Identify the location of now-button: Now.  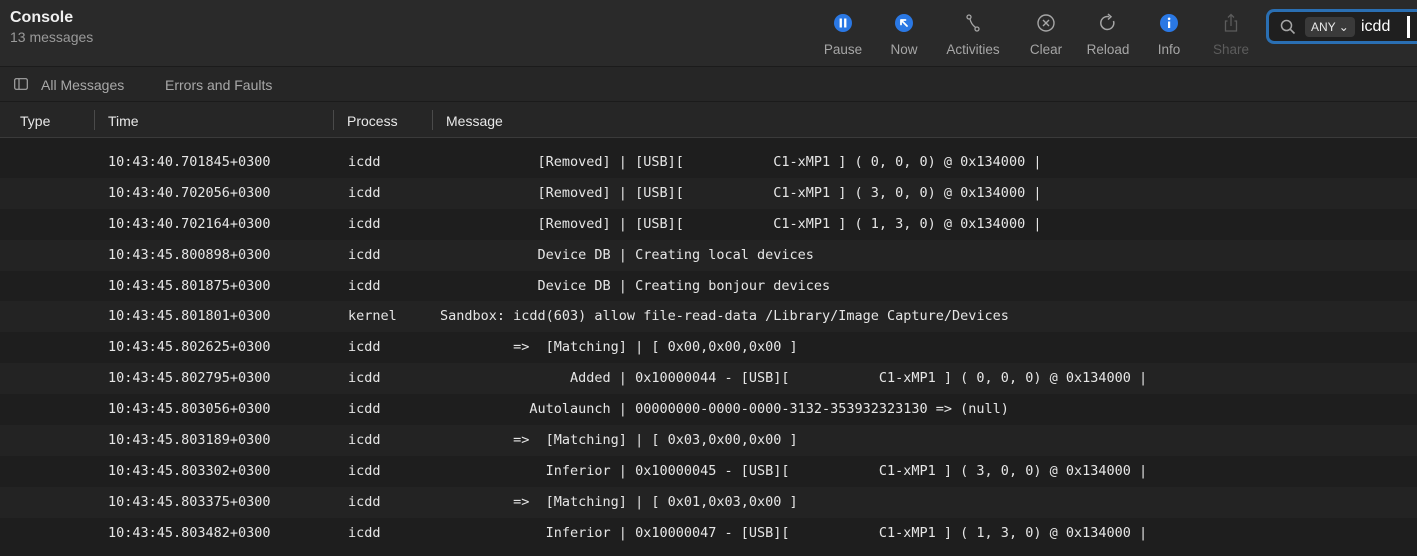
(904, 37).